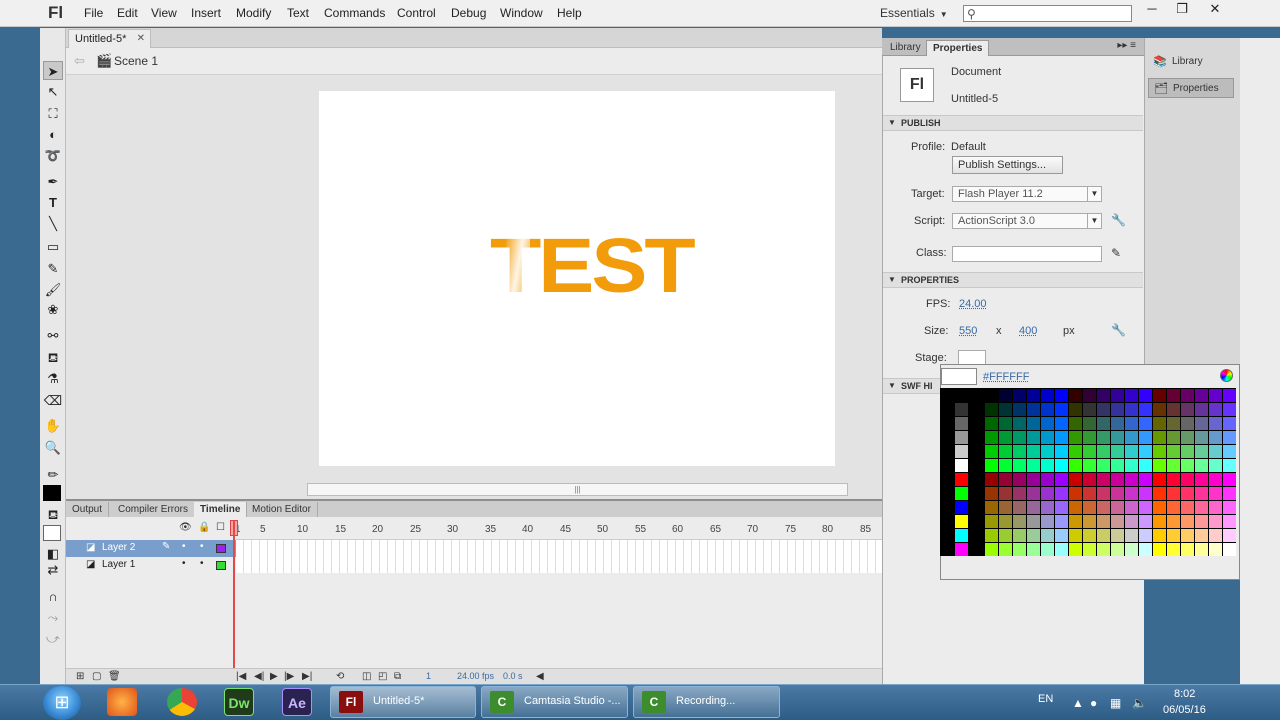 Image resolution: width=1280 pixels, height=720 pixels. I want to click on rectangle-tool-icon: ▭, so click(53, 246).